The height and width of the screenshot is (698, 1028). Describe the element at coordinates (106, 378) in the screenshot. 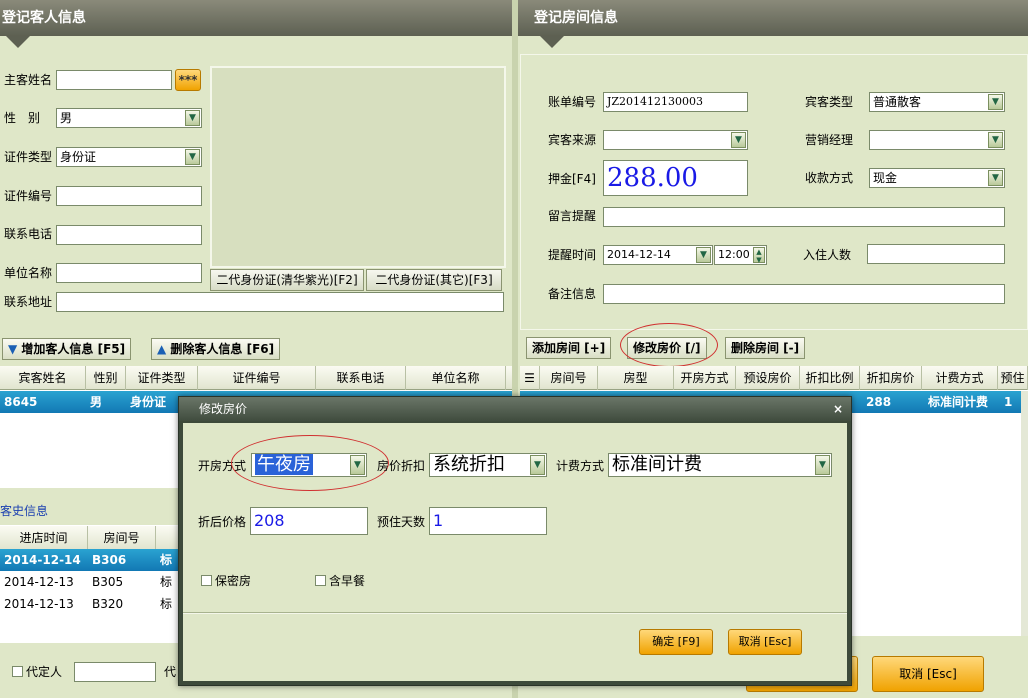

I see `guest-col-gender: 性别` at that location.